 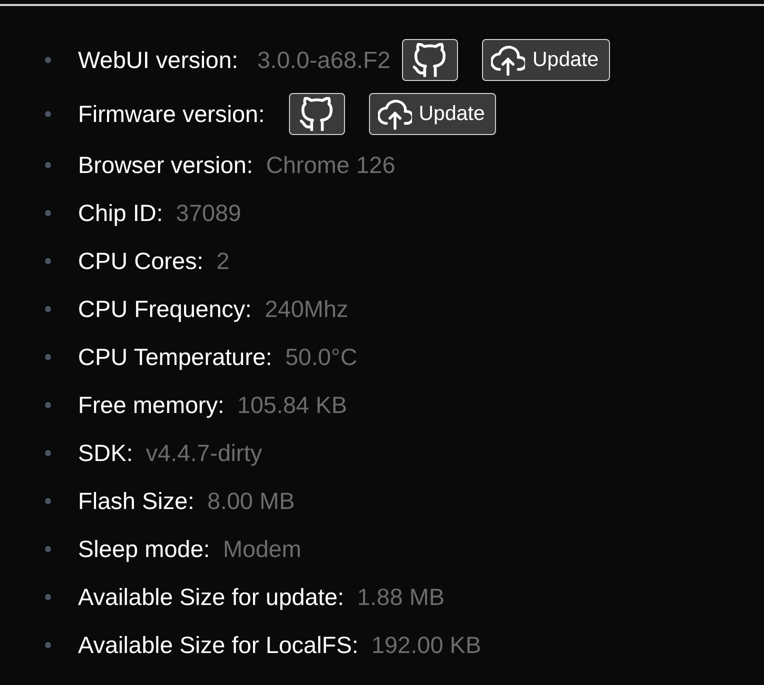 I want to click on info-label: Flash Size:, so click(x=136, y=501).